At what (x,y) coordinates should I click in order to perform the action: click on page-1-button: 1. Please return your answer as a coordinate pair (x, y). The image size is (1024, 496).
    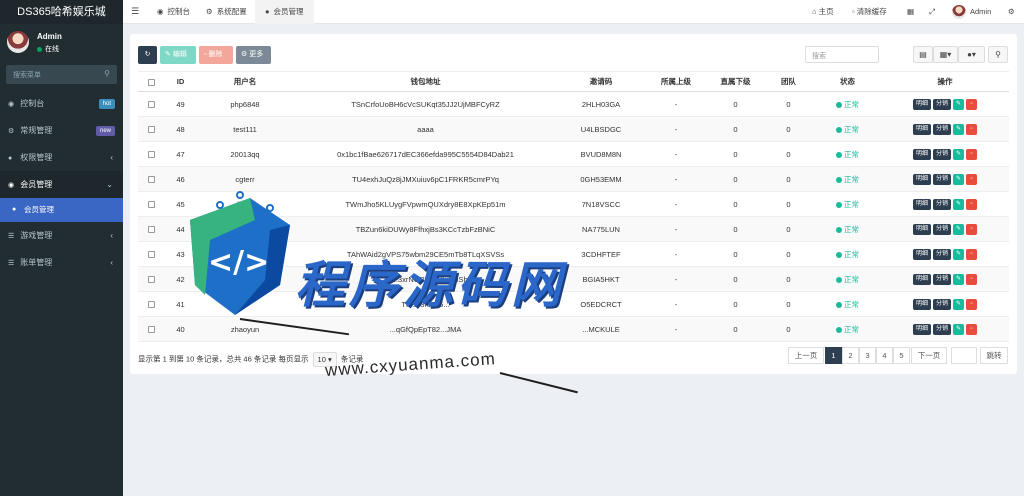
    Looking at the image, I should click on (833, 355).